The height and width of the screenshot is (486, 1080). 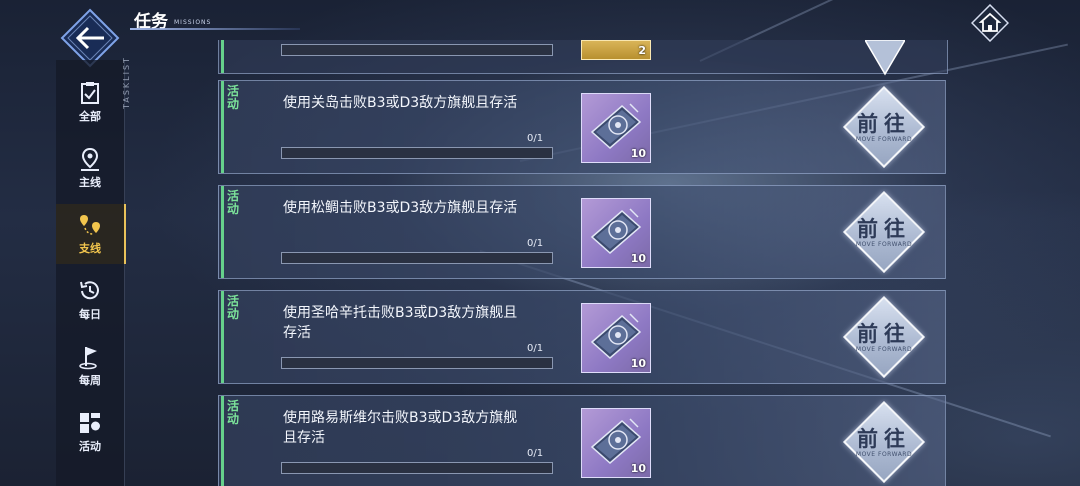 I want to click on grid-squares-icon, so click(x=90, y=423).